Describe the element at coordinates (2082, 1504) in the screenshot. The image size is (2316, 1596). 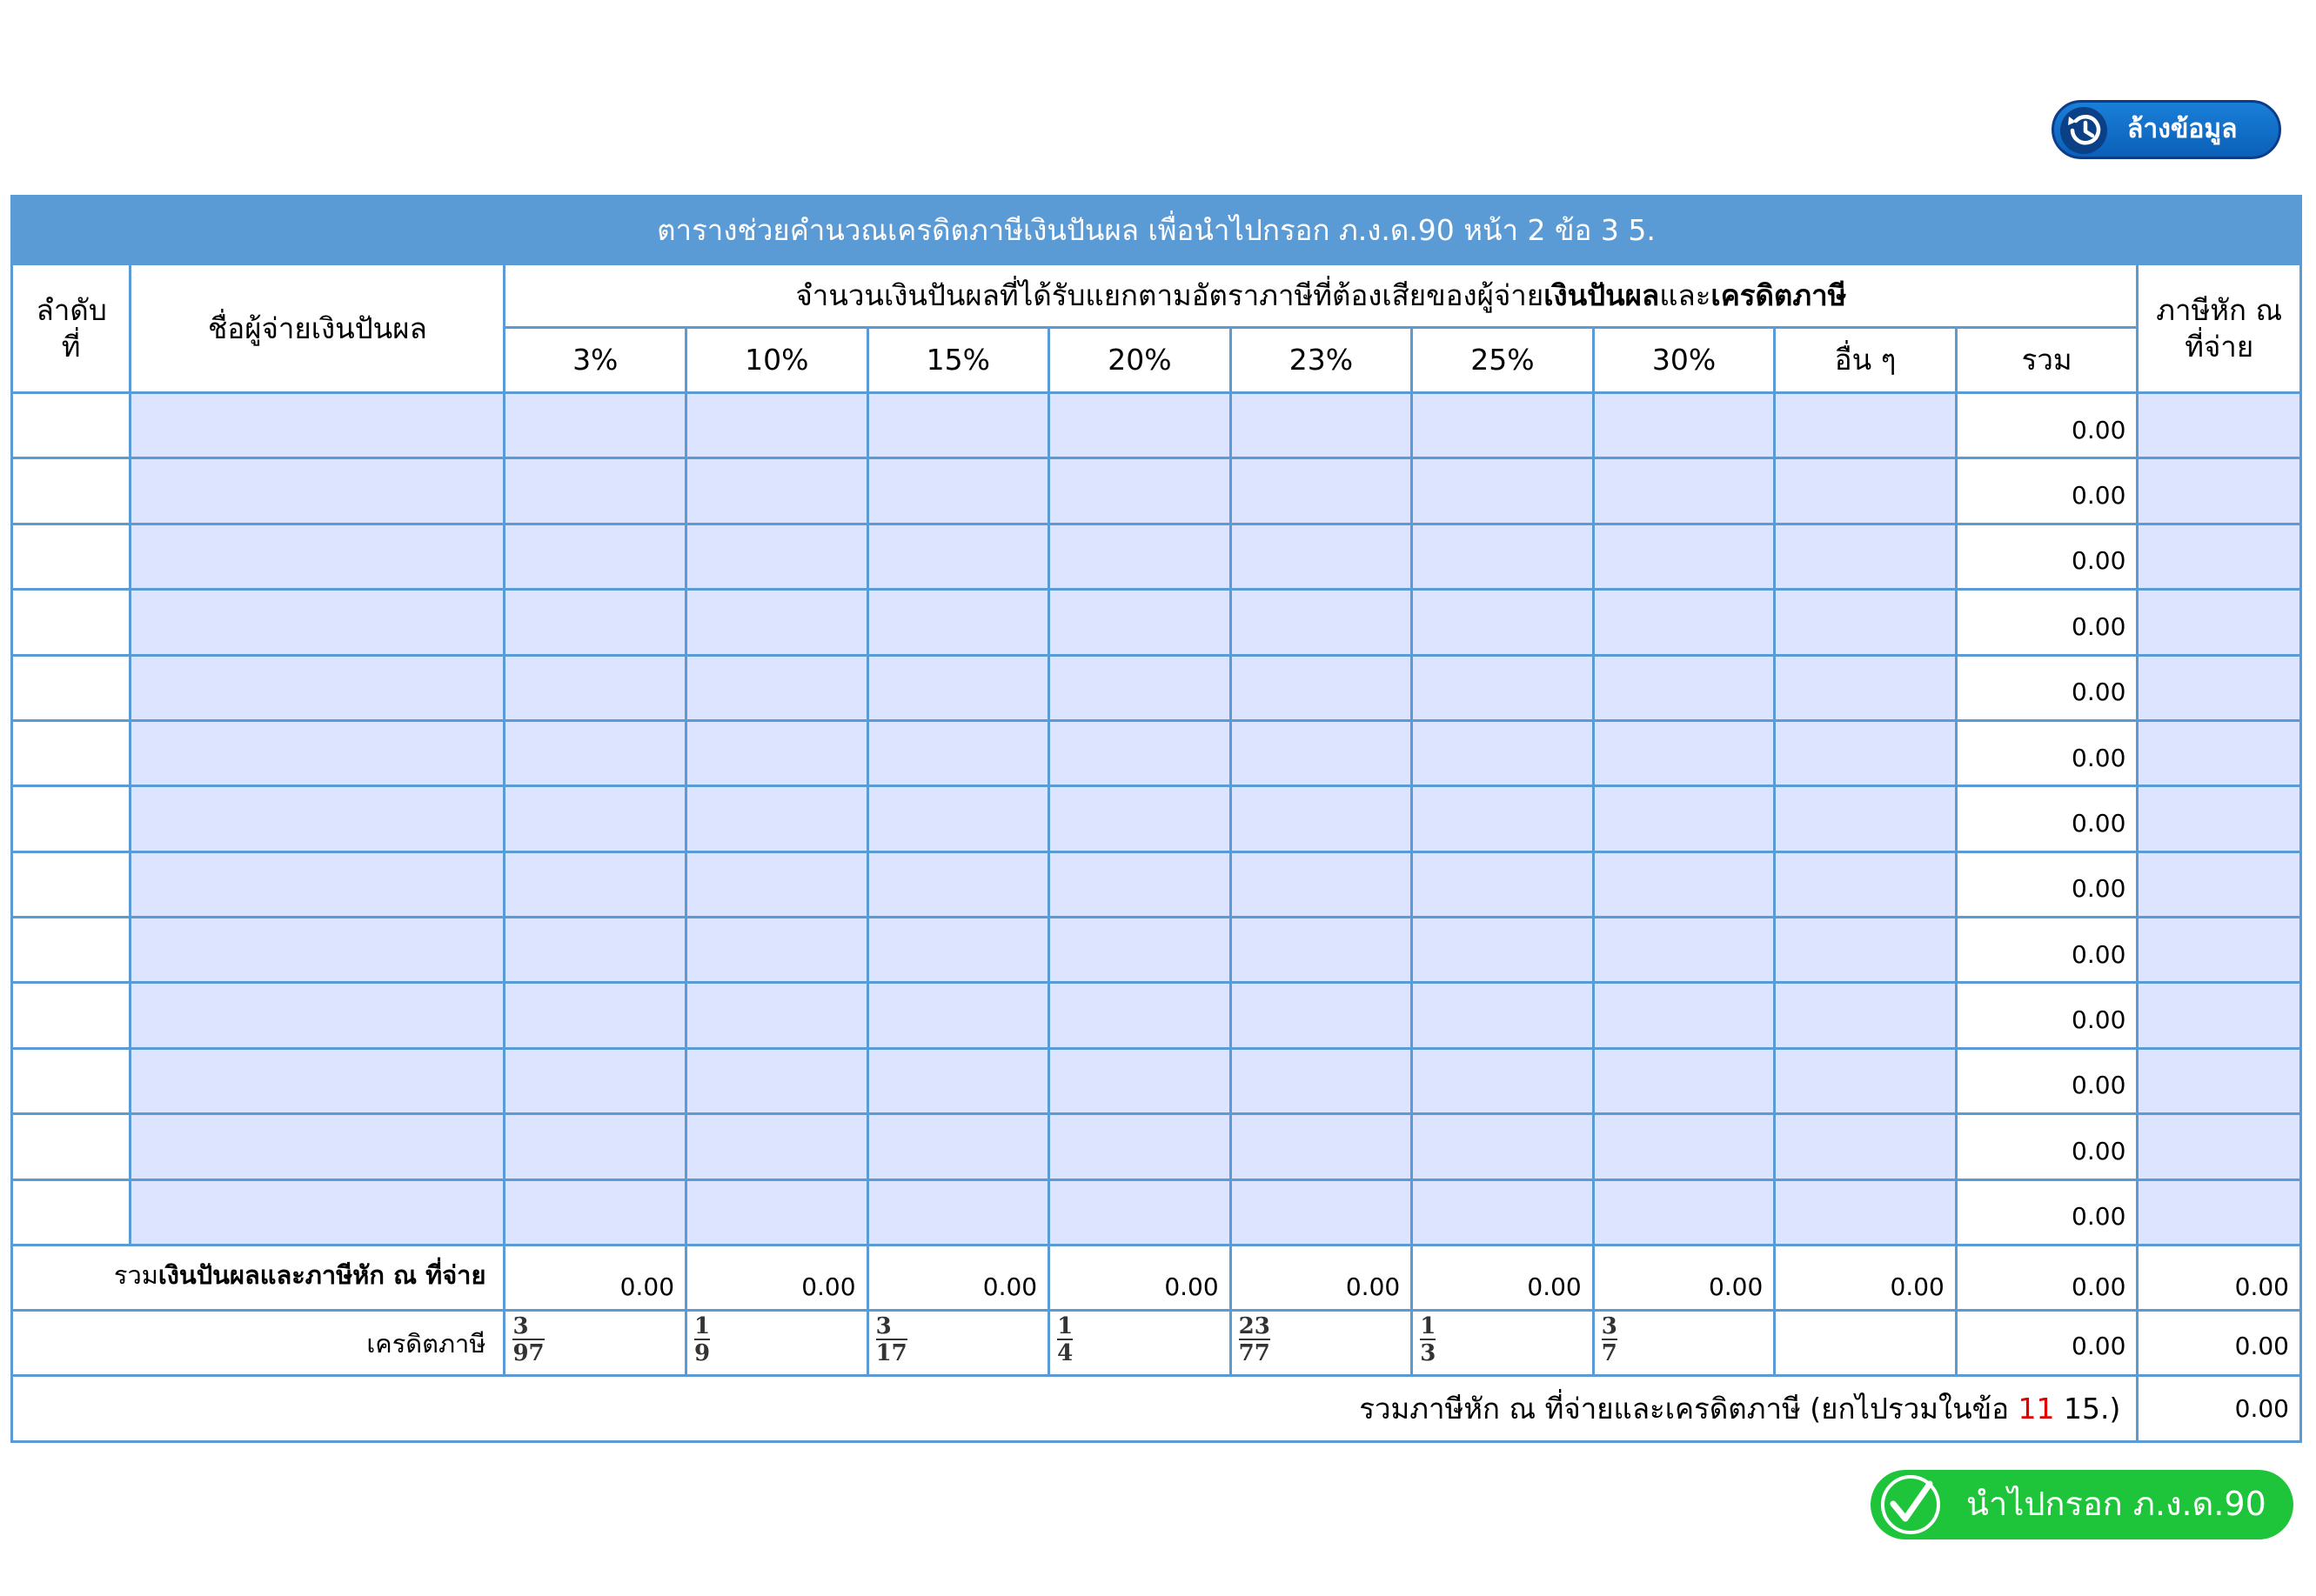
I see `fill-pnd90-button: นำไปกรอก ภ.ง.ด.90` at that location.